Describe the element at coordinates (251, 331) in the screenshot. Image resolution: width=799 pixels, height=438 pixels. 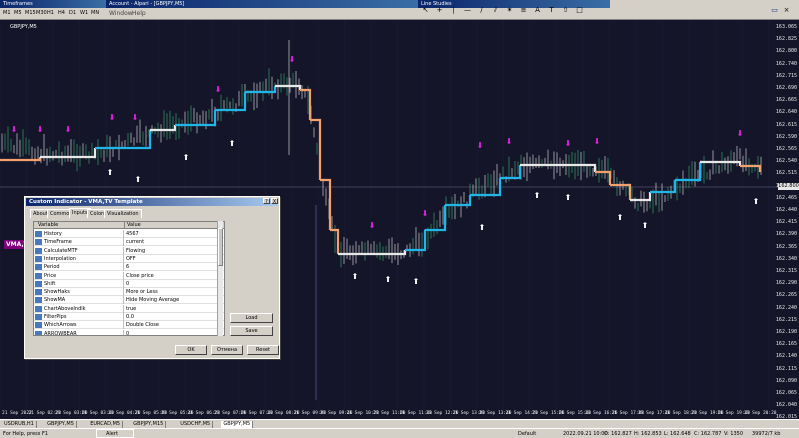
I see `save-button: Save` at that location.